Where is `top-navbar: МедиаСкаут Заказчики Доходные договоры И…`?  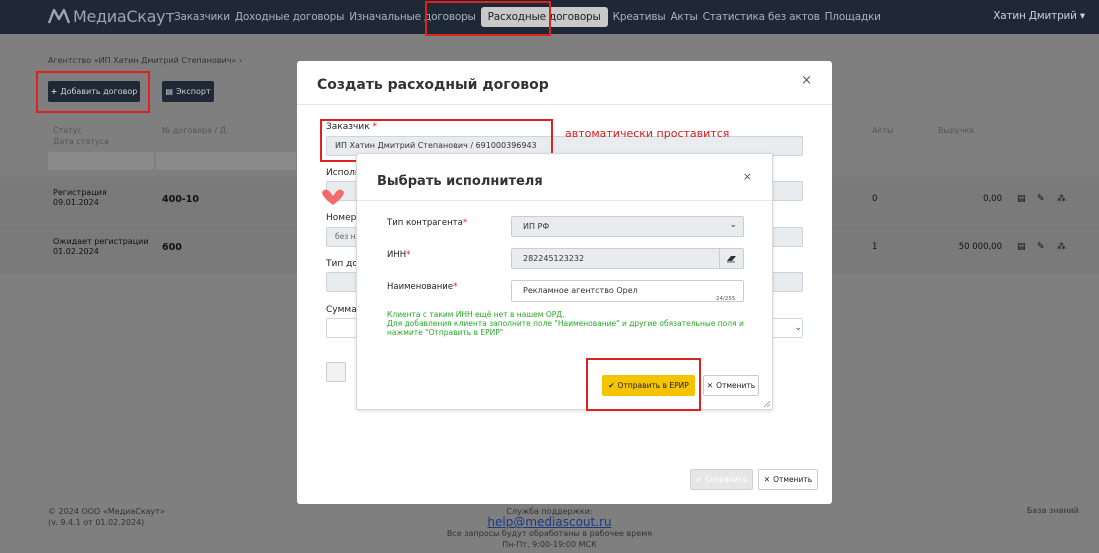
top-navbar: МедиаСкаут Заказчики Доходные договоры И… is located at coordinates (549, 18).